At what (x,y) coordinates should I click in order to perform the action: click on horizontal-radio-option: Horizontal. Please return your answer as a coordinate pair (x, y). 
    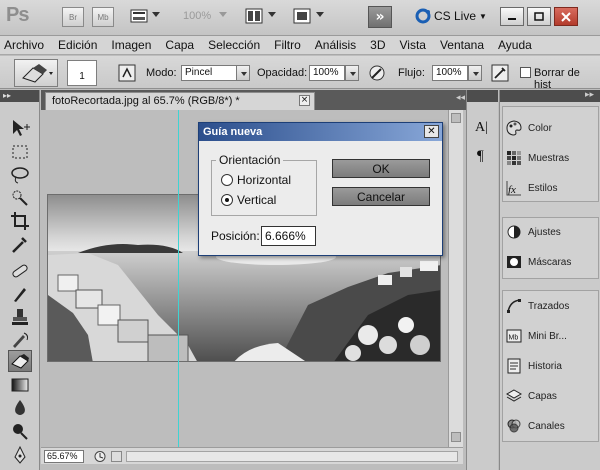
    Looking at the image, I should click on (256, 180).